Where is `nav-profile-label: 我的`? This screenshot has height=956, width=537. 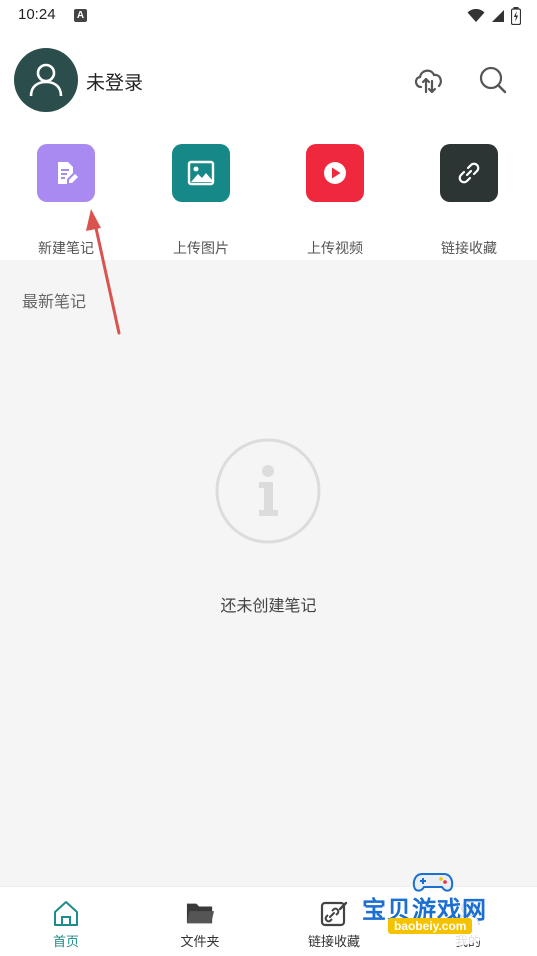 nav-profile-label: 我的 is located at coordinates (467, 942).